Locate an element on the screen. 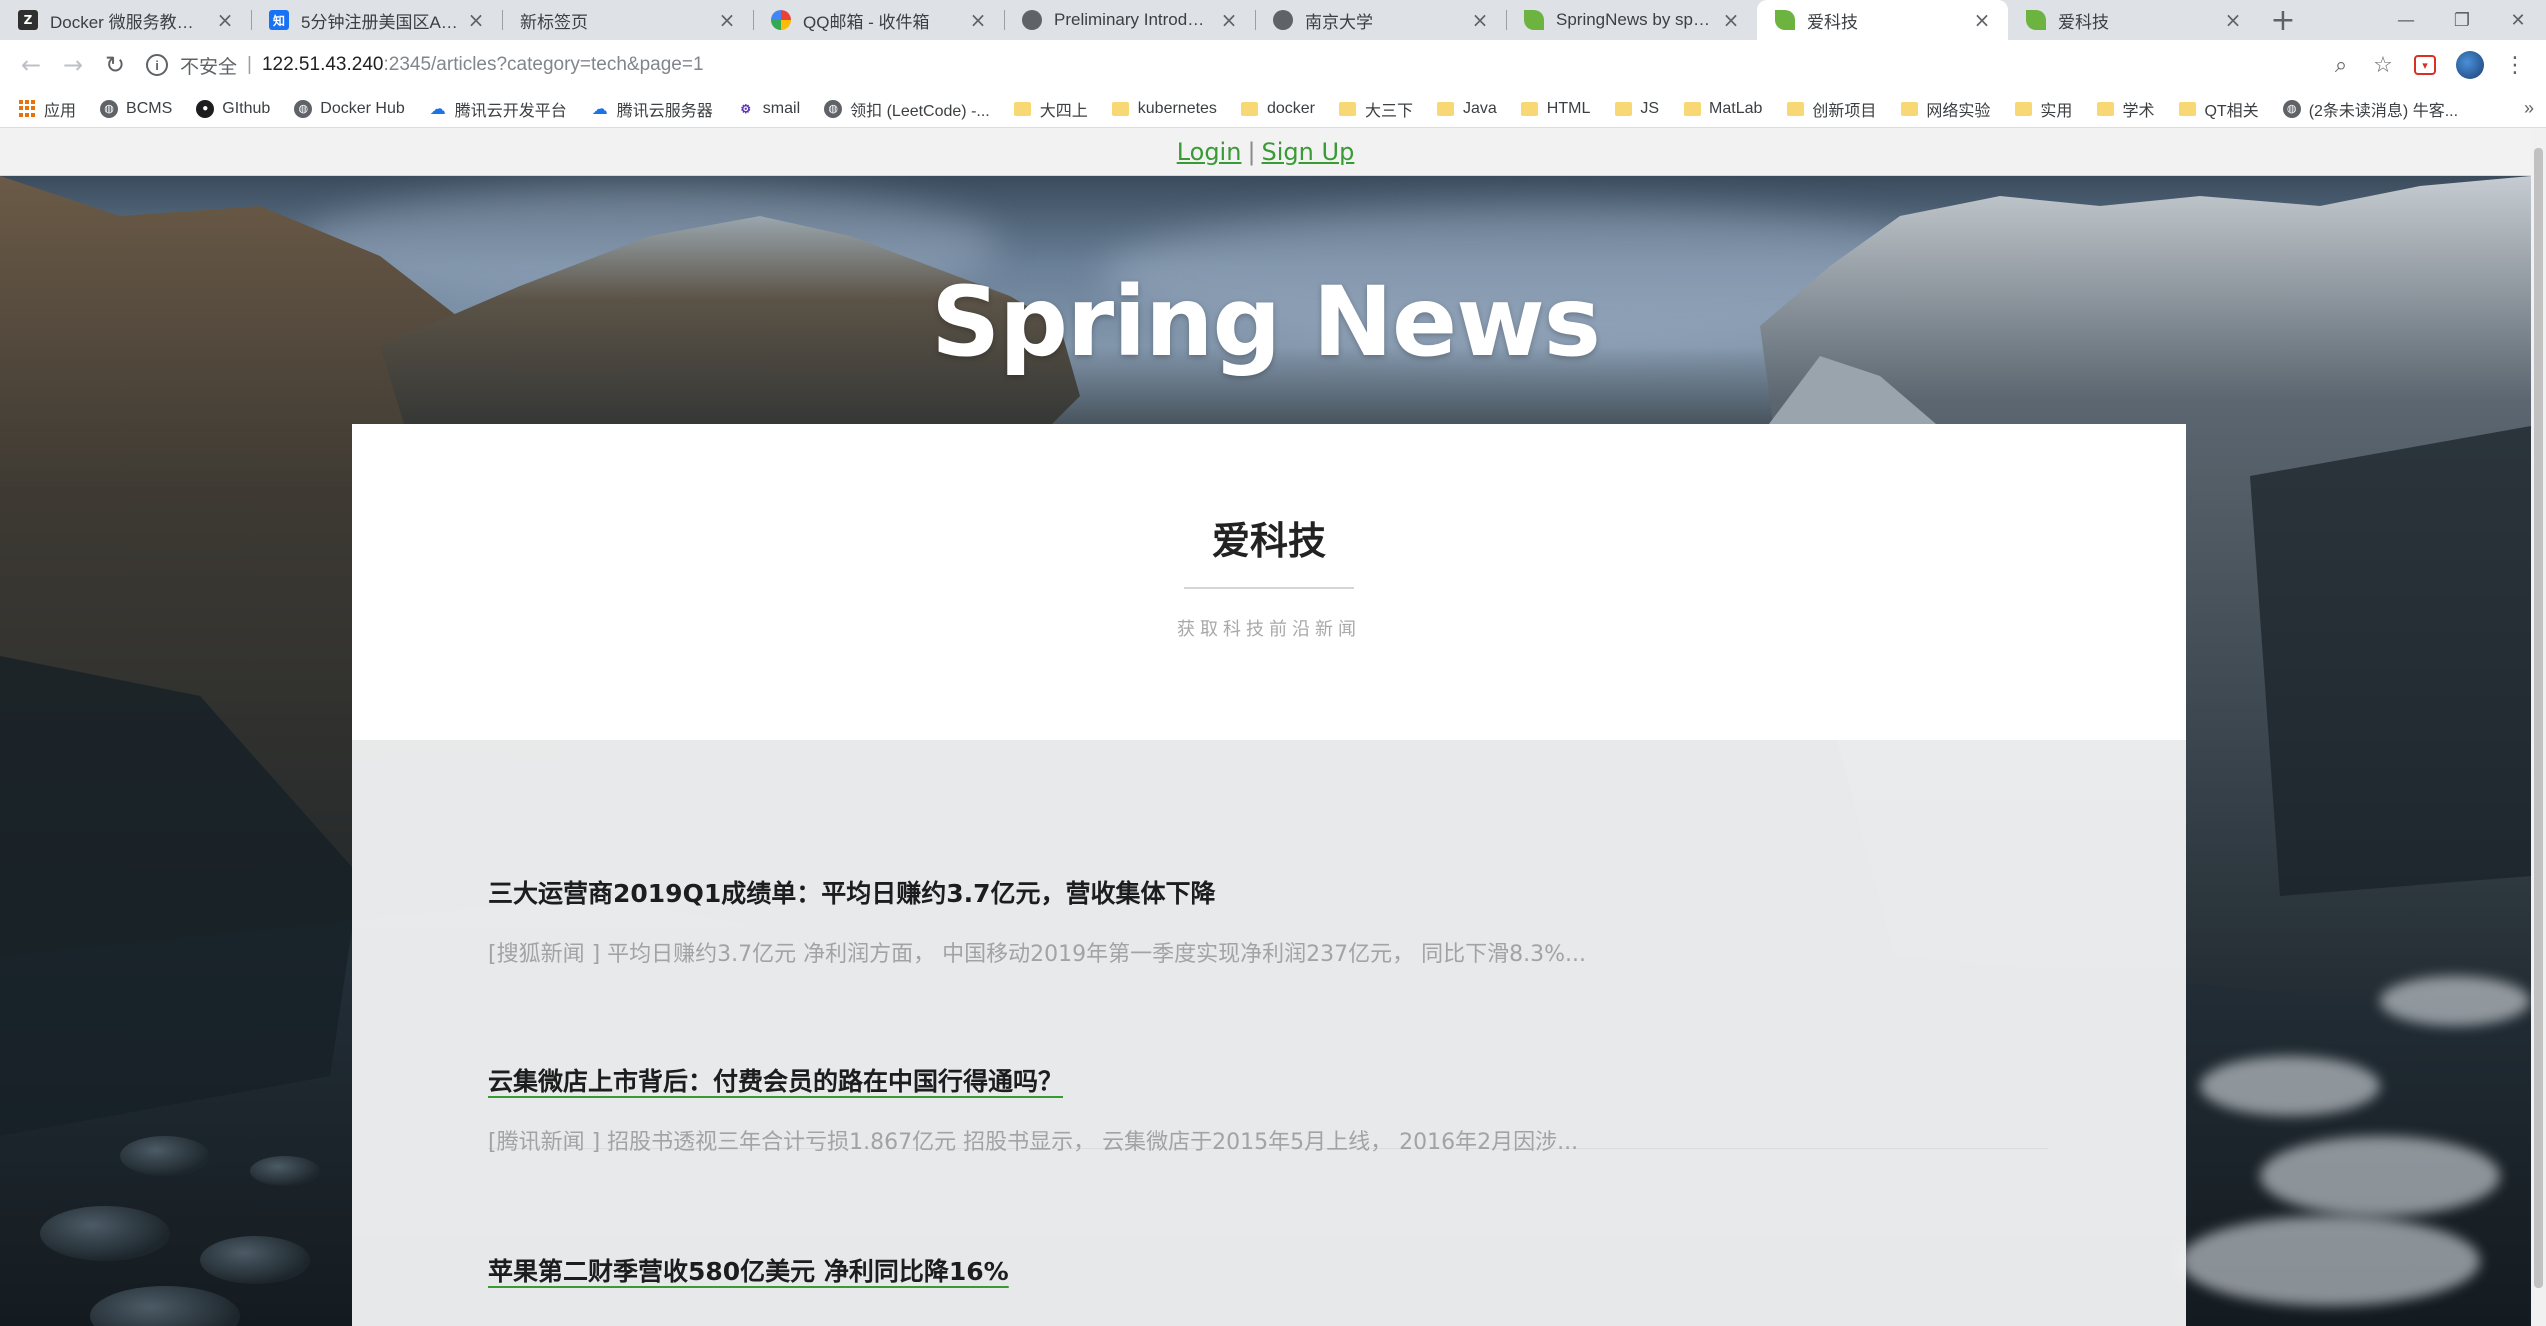 The width and height of the screenshot is (2546, 1326). bookmark-star-icon: ☆ is located at coordinates (2383, 65).